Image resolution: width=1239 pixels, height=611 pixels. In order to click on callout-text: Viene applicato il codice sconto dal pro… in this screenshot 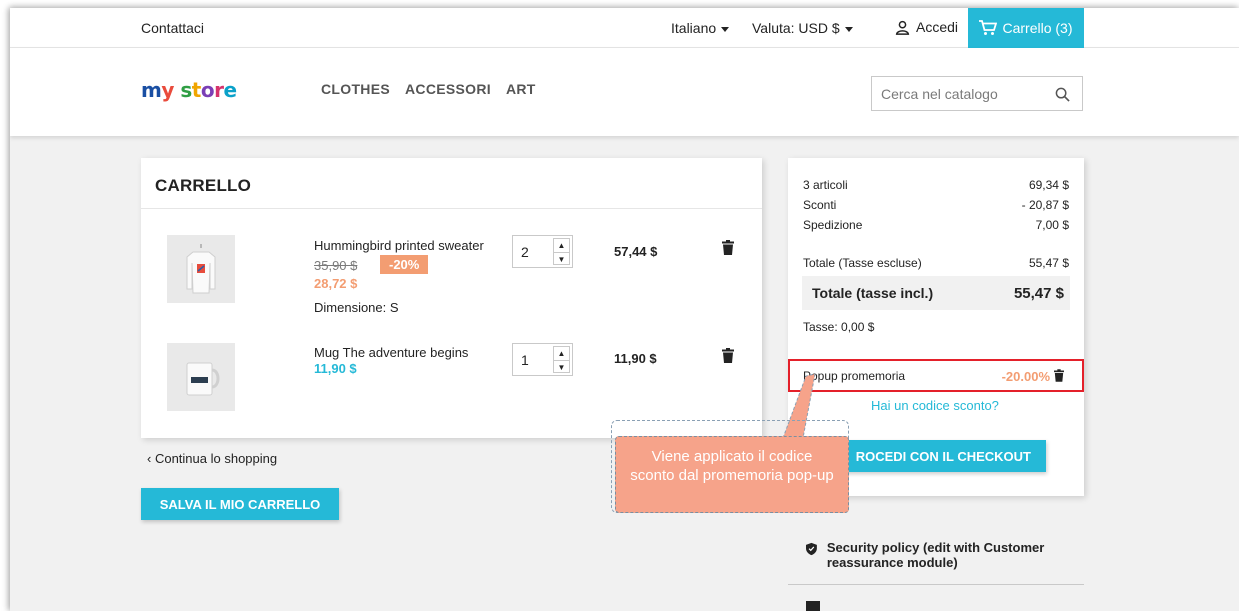, I will do `click(732, 466)`.